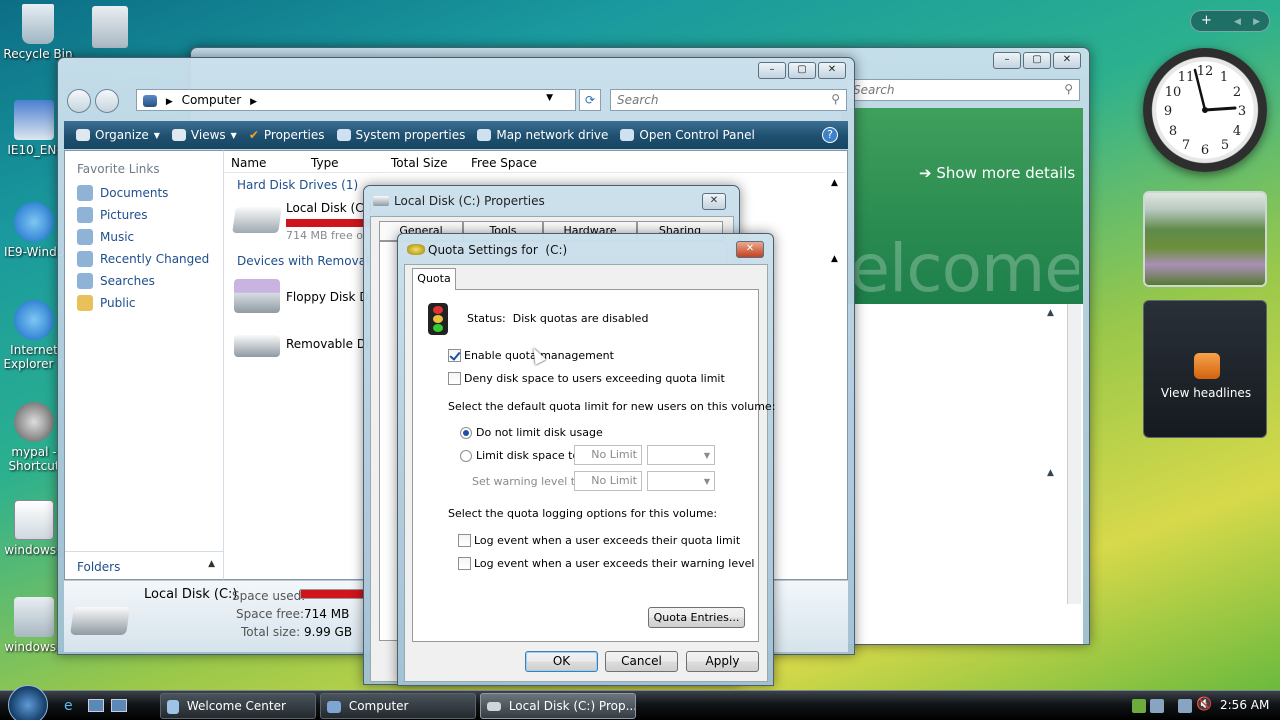 Image resolution: width=1280 pixels, height=720 pixels. Describe the element at coordinates (1074, 454) in the screenshot. I see `scrollbar` at that location.